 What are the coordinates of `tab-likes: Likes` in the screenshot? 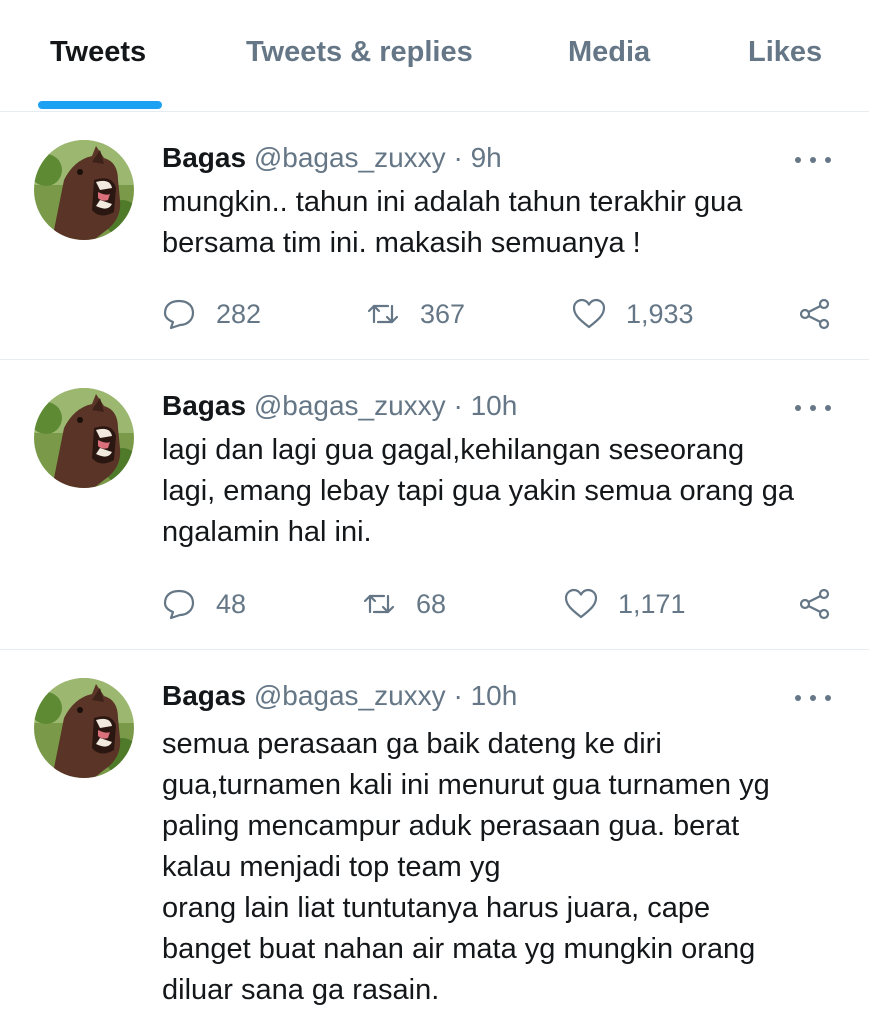 It's located at (785, 52).